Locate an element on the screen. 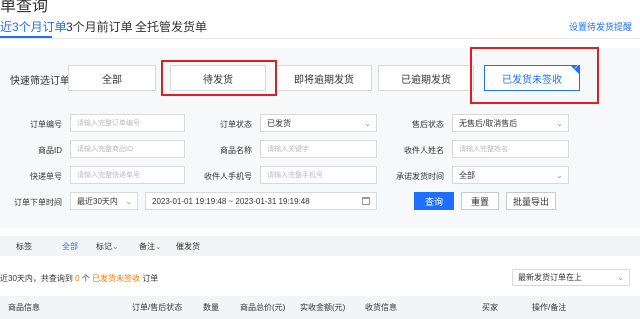 This screenshot has width=640, height=319. tag-filter-note-label: 备注 is located at coordinates (147, 246).